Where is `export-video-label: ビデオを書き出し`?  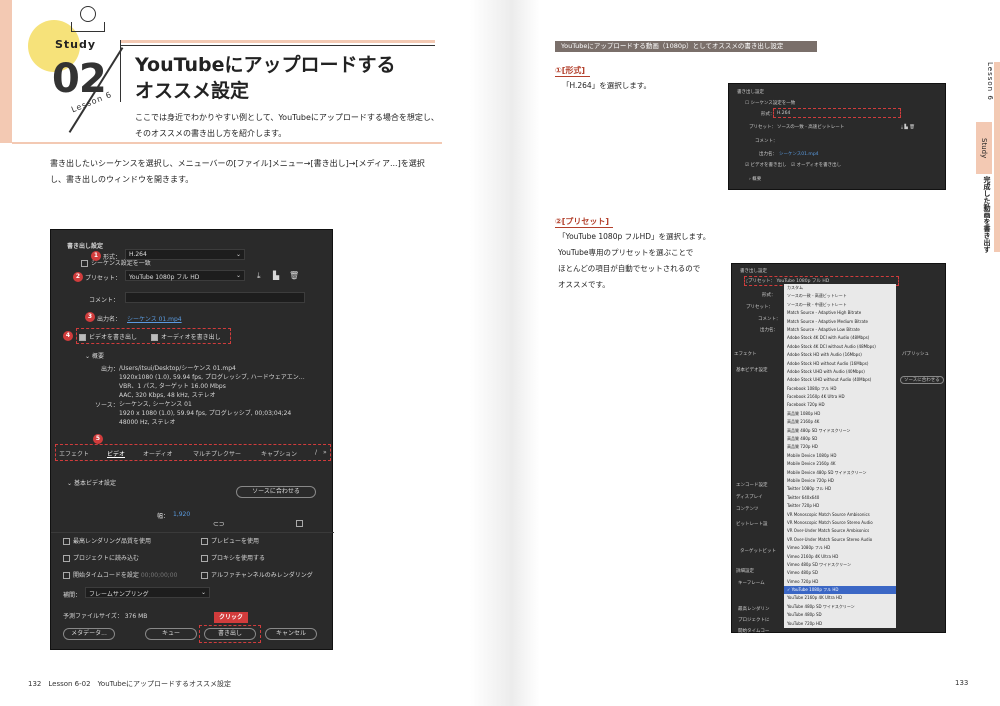 export-video-label: ビデオを書き出し is located at coordinates (113, 337).